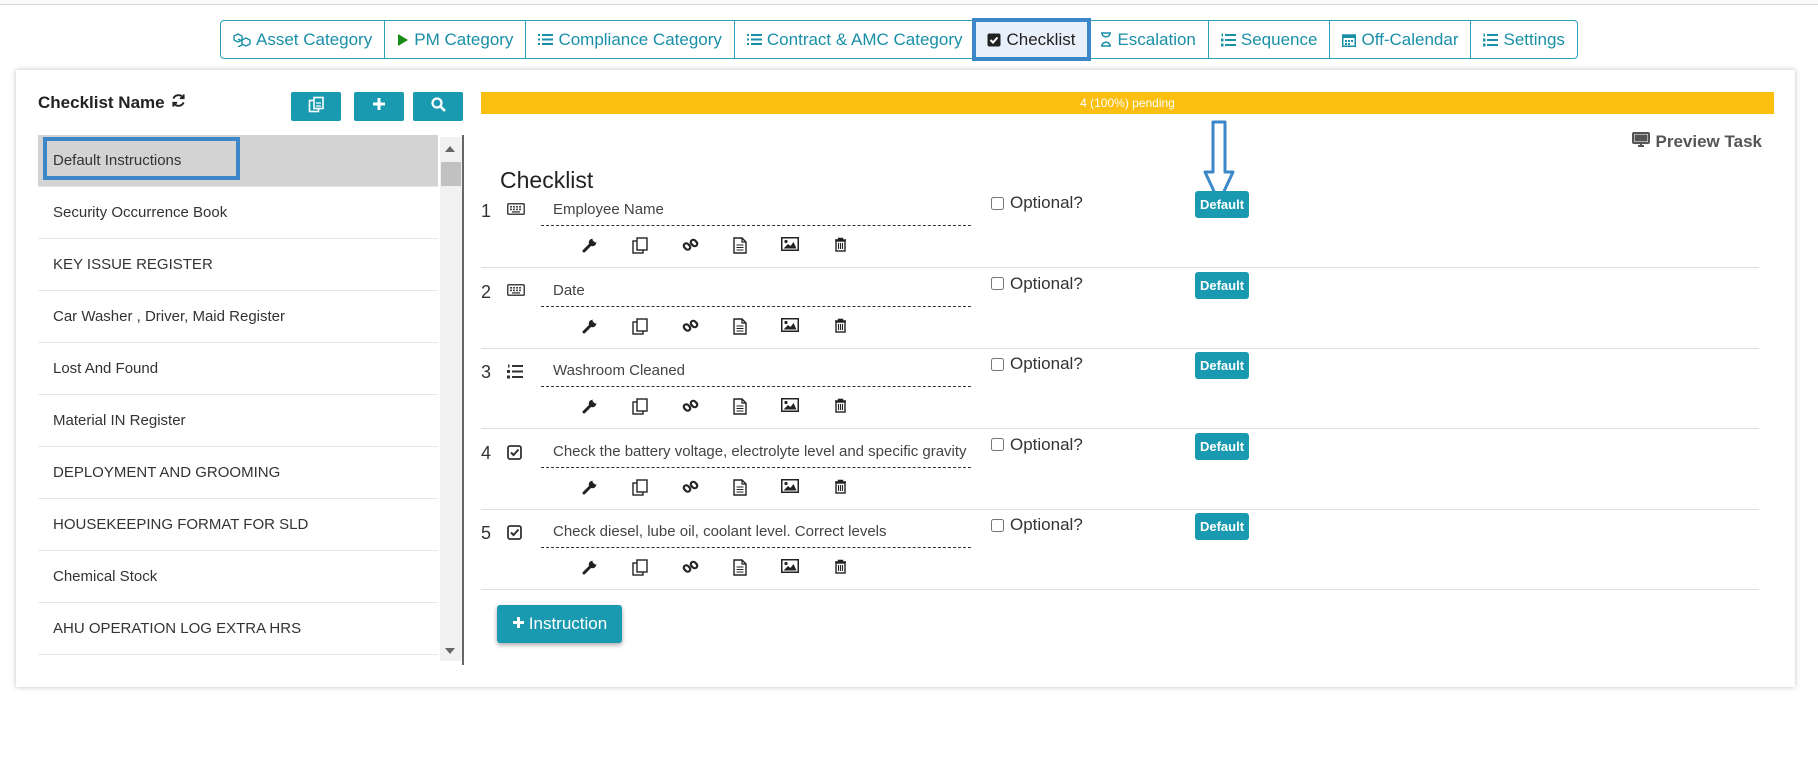  Describe the element at coordinates (486, 291) in the screenshot. I see `row-number: 2` at that location.